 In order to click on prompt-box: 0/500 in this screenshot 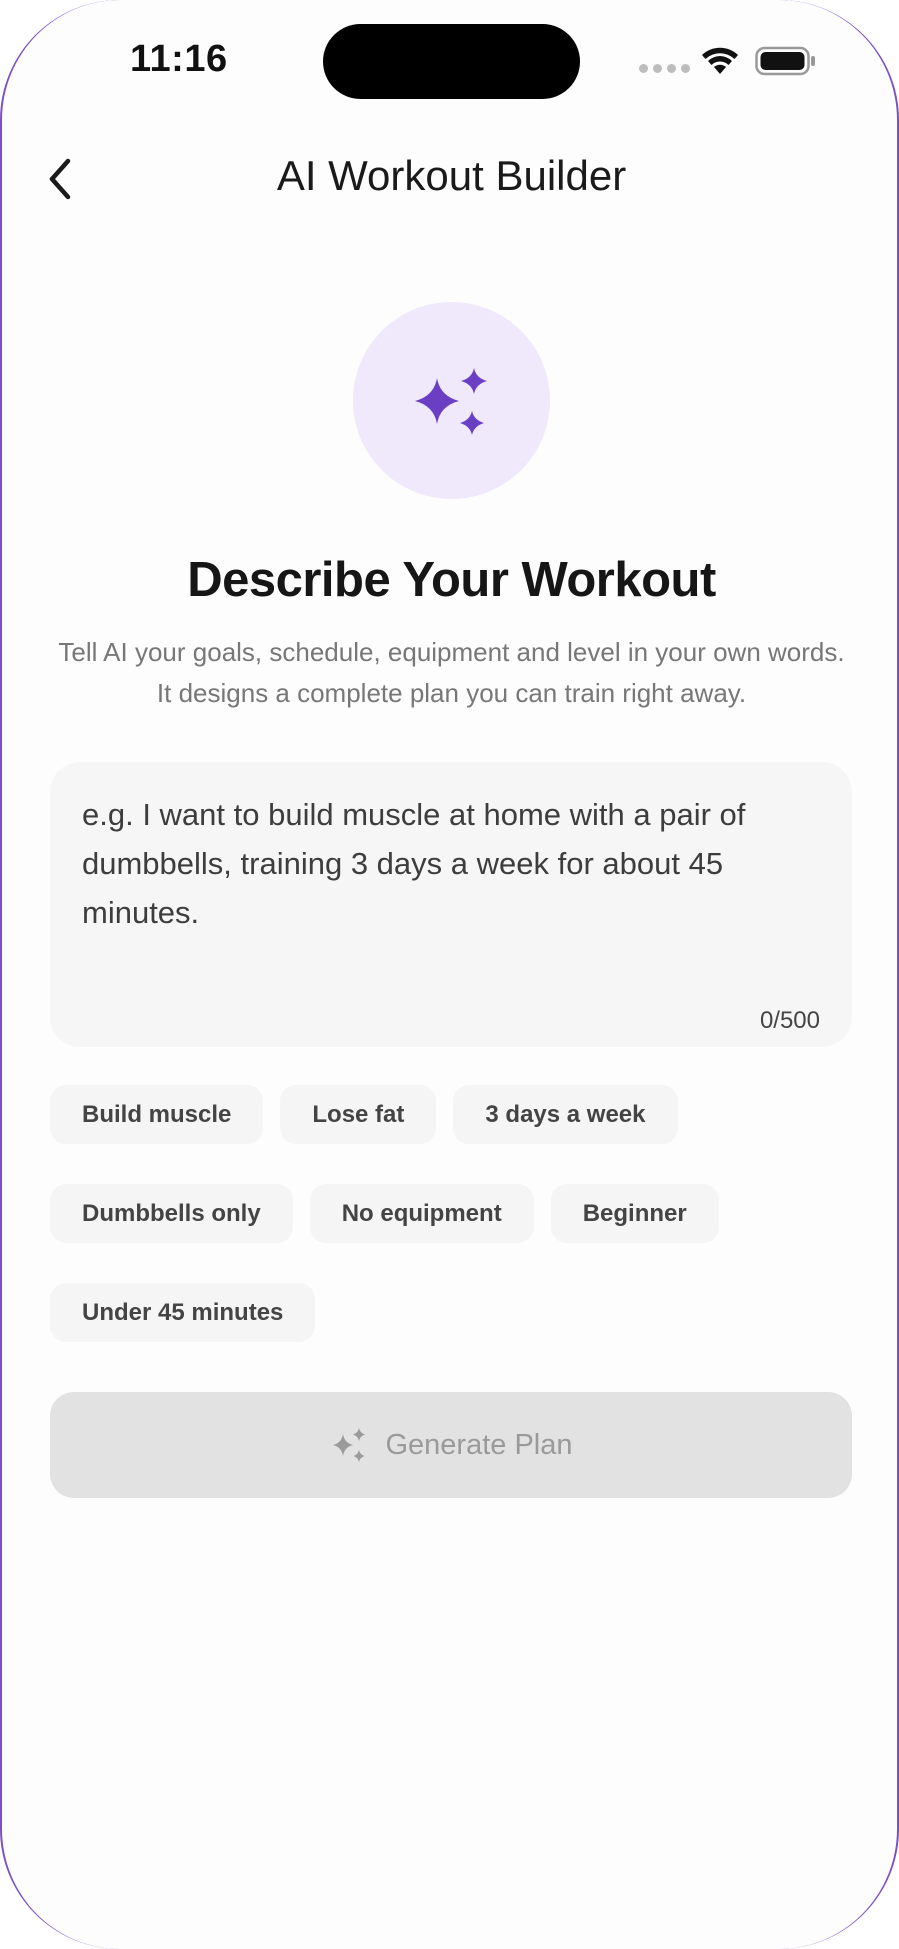, I will do `click(451, 904)`.